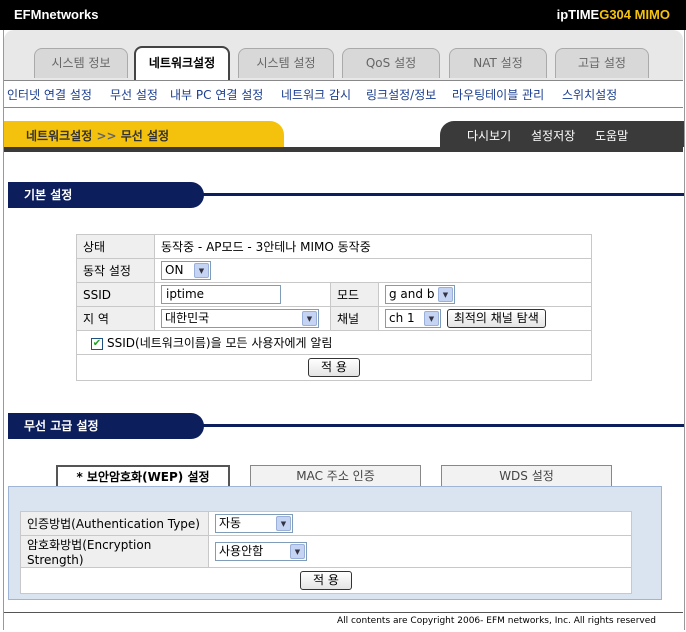 Image resolution: width=686 pixels, height=632 pixels. What do you see at coordinates (187, 318) in the screenshot?
I see `region-value: 대한민국` at bounding box center [187, 318].